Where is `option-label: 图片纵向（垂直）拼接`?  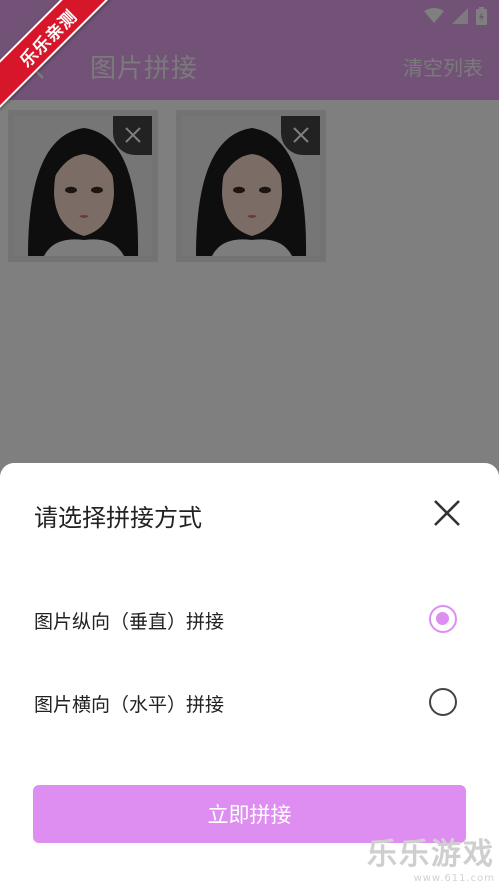
option-label: 图片纵向（垂直）拼接 is located at coordinates (129, 622).